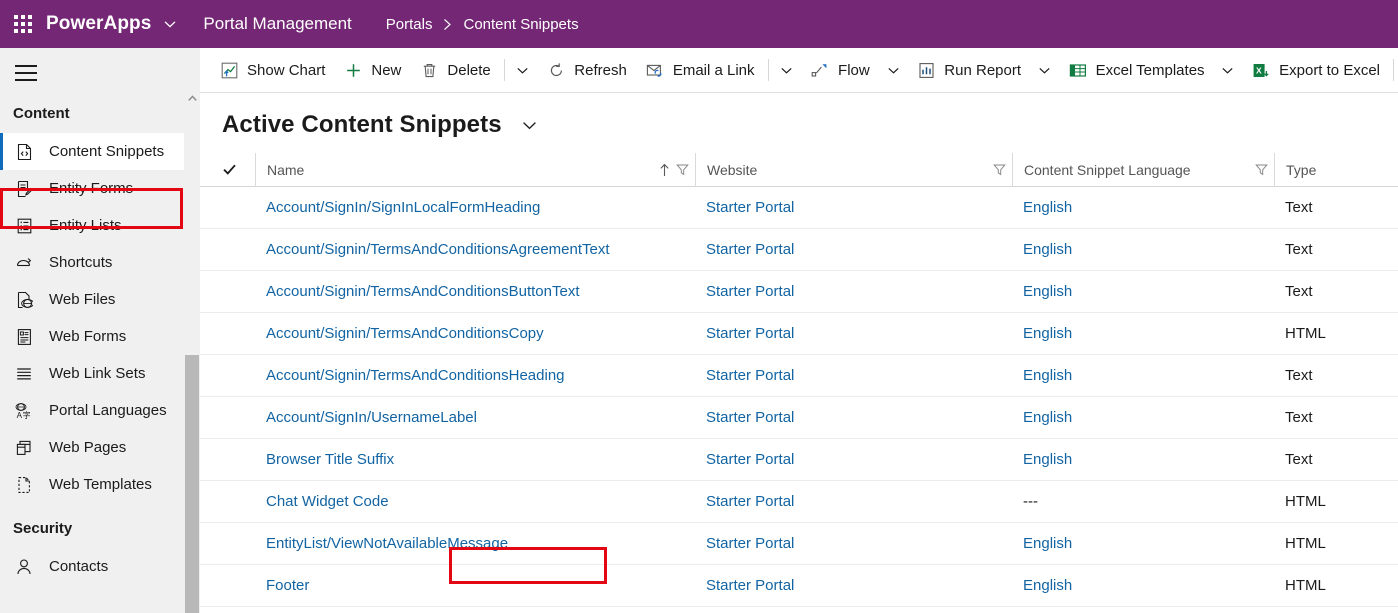 This screenshot has width=1398, height=613. What do you see at coordinates (586, 70) in the screenshot?
I see `refresh-button: Refresh` at bounding box center [586, 70].